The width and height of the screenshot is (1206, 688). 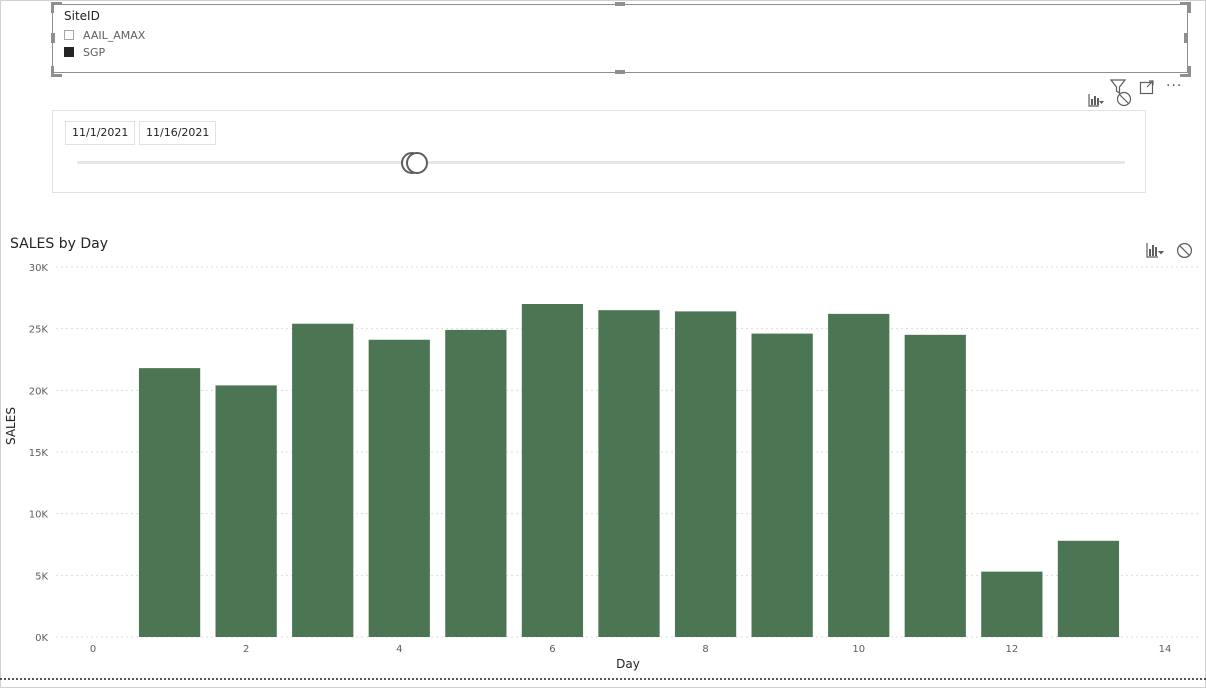 I want to click on slicer-title: SiteID, so click(x=82, y=16).